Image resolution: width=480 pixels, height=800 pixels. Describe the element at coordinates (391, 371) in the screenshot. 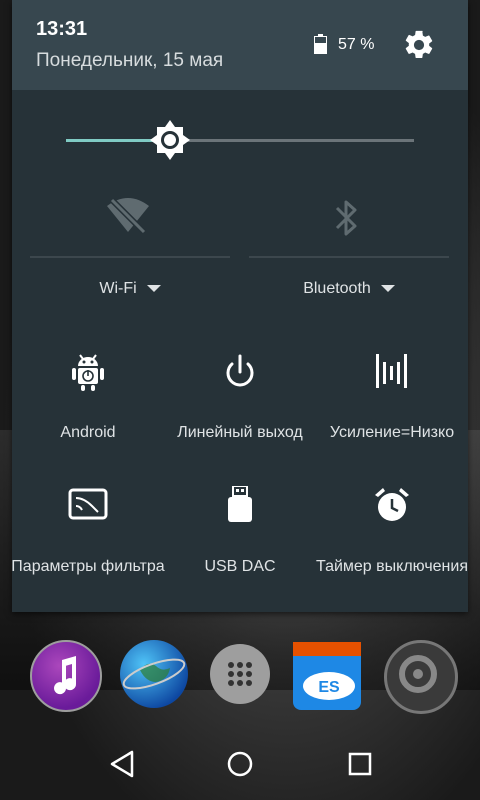

I see `equalizer-icon` at that location.